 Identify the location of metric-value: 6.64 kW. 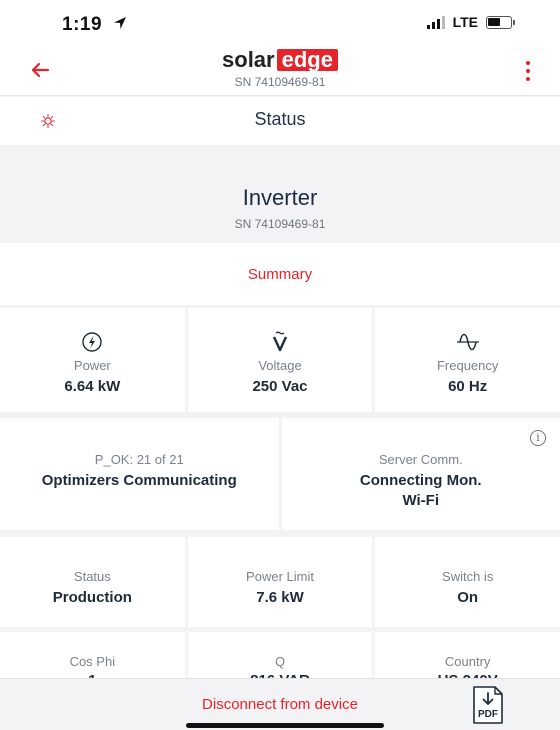
(92, 386).